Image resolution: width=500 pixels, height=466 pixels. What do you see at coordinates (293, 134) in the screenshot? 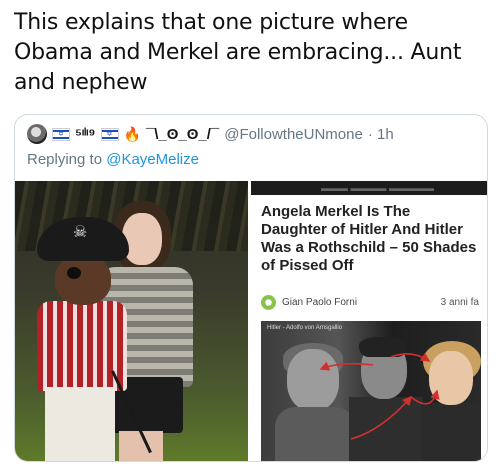
I see `user-handle: @FollowtheUNmone` at bounding box center [293, 134].